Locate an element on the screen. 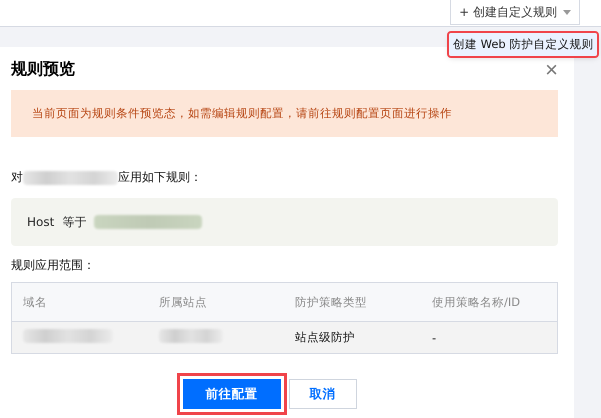 The height and width of the screenshot is (418, 601). column-header: 防护策略类型 is located at coordinates (331, 302).